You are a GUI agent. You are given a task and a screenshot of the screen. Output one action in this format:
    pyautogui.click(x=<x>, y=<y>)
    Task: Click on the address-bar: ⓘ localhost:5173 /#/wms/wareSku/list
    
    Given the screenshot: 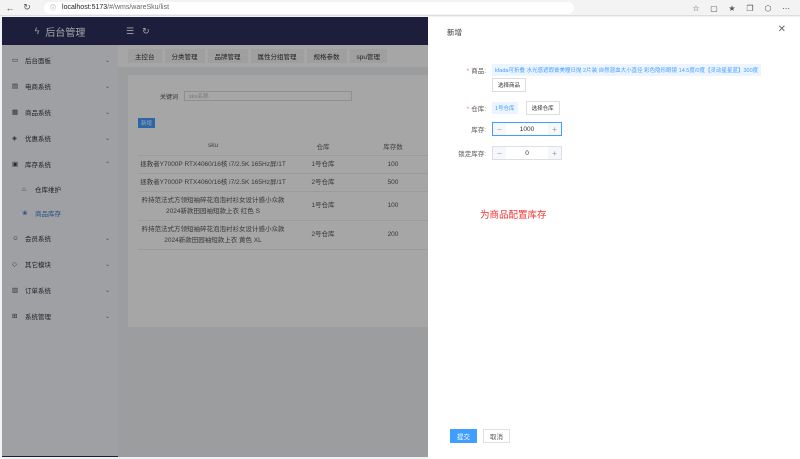 What is the action you would take?
    pyautogui.click(x=309, y=7)
    